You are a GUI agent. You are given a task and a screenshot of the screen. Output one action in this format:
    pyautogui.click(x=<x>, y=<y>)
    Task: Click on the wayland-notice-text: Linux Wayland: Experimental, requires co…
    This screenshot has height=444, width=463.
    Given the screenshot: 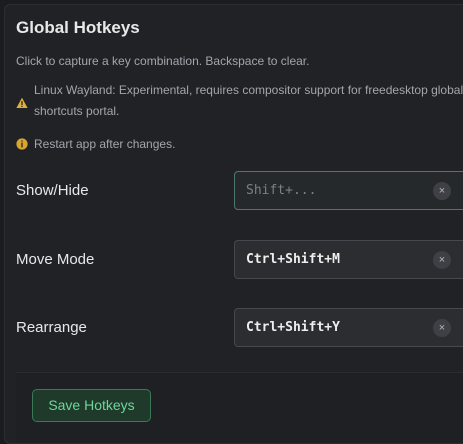 What is the action you would take?
    pyautogui.click(x=248, y=100)
    